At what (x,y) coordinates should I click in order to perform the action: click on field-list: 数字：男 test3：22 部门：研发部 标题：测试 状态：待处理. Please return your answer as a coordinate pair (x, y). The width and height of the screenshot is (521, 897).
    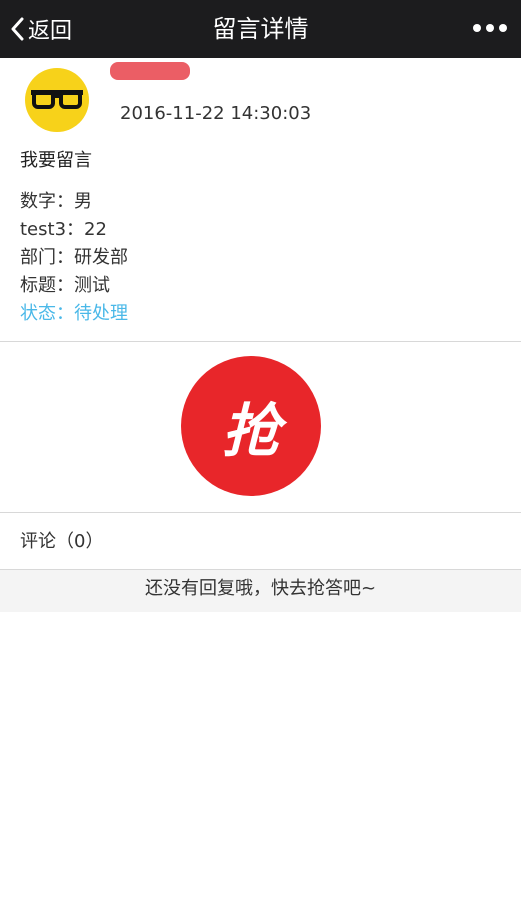
    Looking at the image, I should click on (74, 258).